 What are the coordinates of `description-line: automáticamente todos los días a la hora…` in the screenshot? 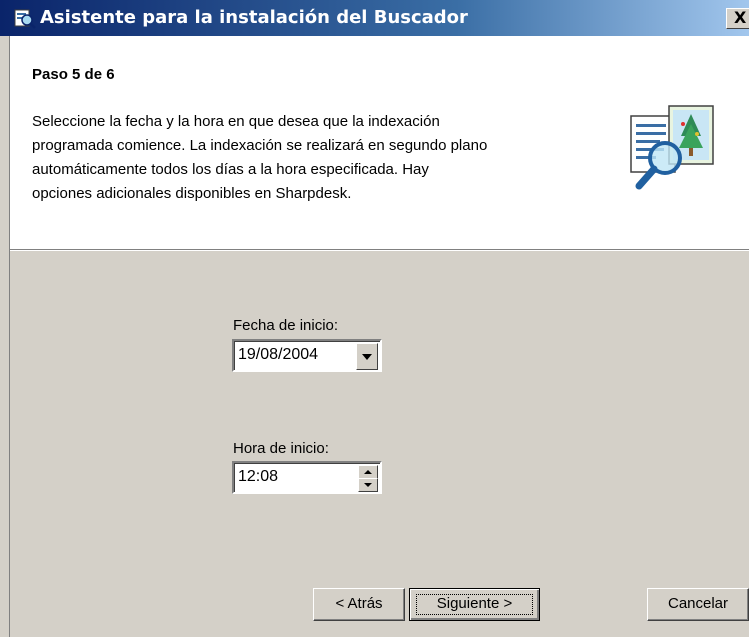 It's located at (230, 169).